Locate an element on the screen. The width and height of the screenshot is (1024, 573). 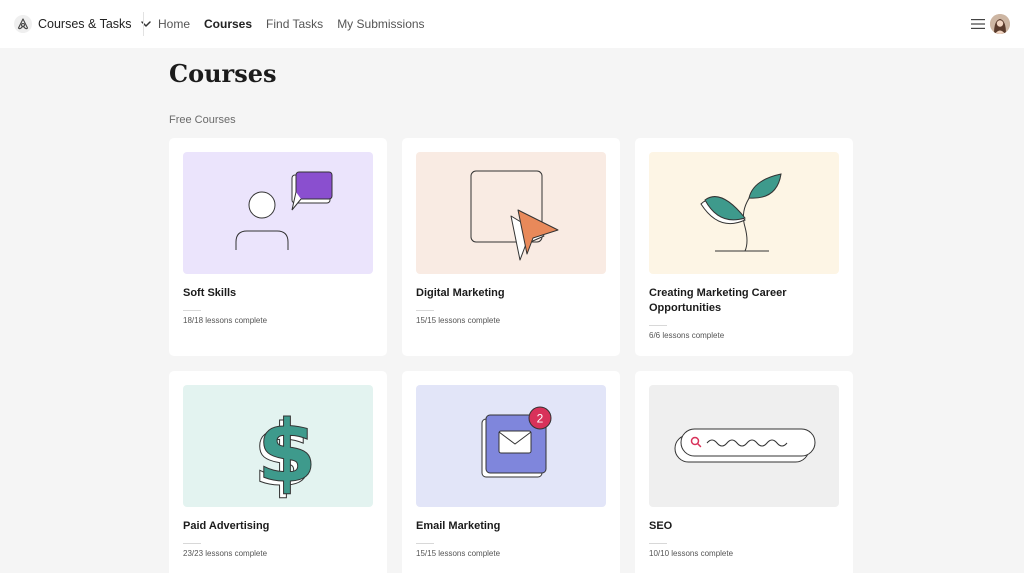
nav-home: Home is located at coordinates (174, 24).